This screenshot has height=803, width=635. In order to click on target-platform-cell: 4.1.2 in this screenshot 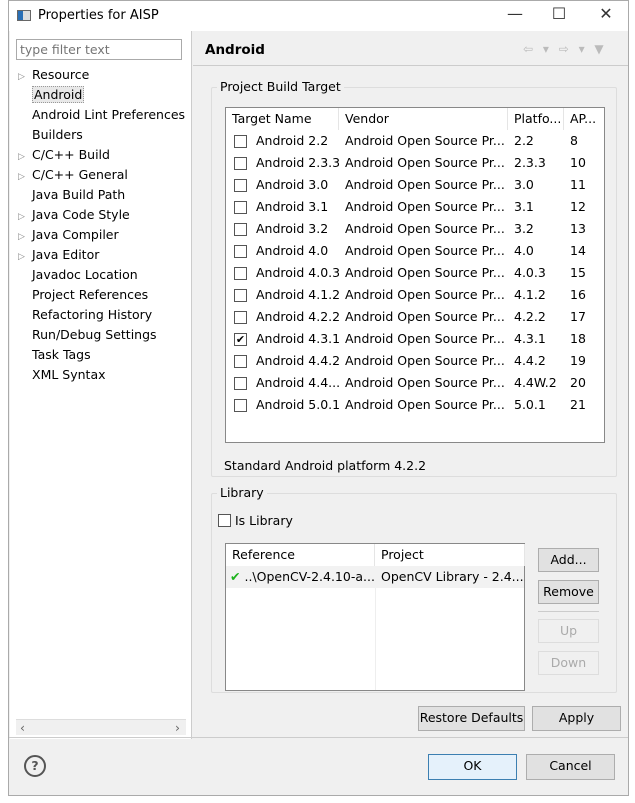, I will do `click(530, 294)`.